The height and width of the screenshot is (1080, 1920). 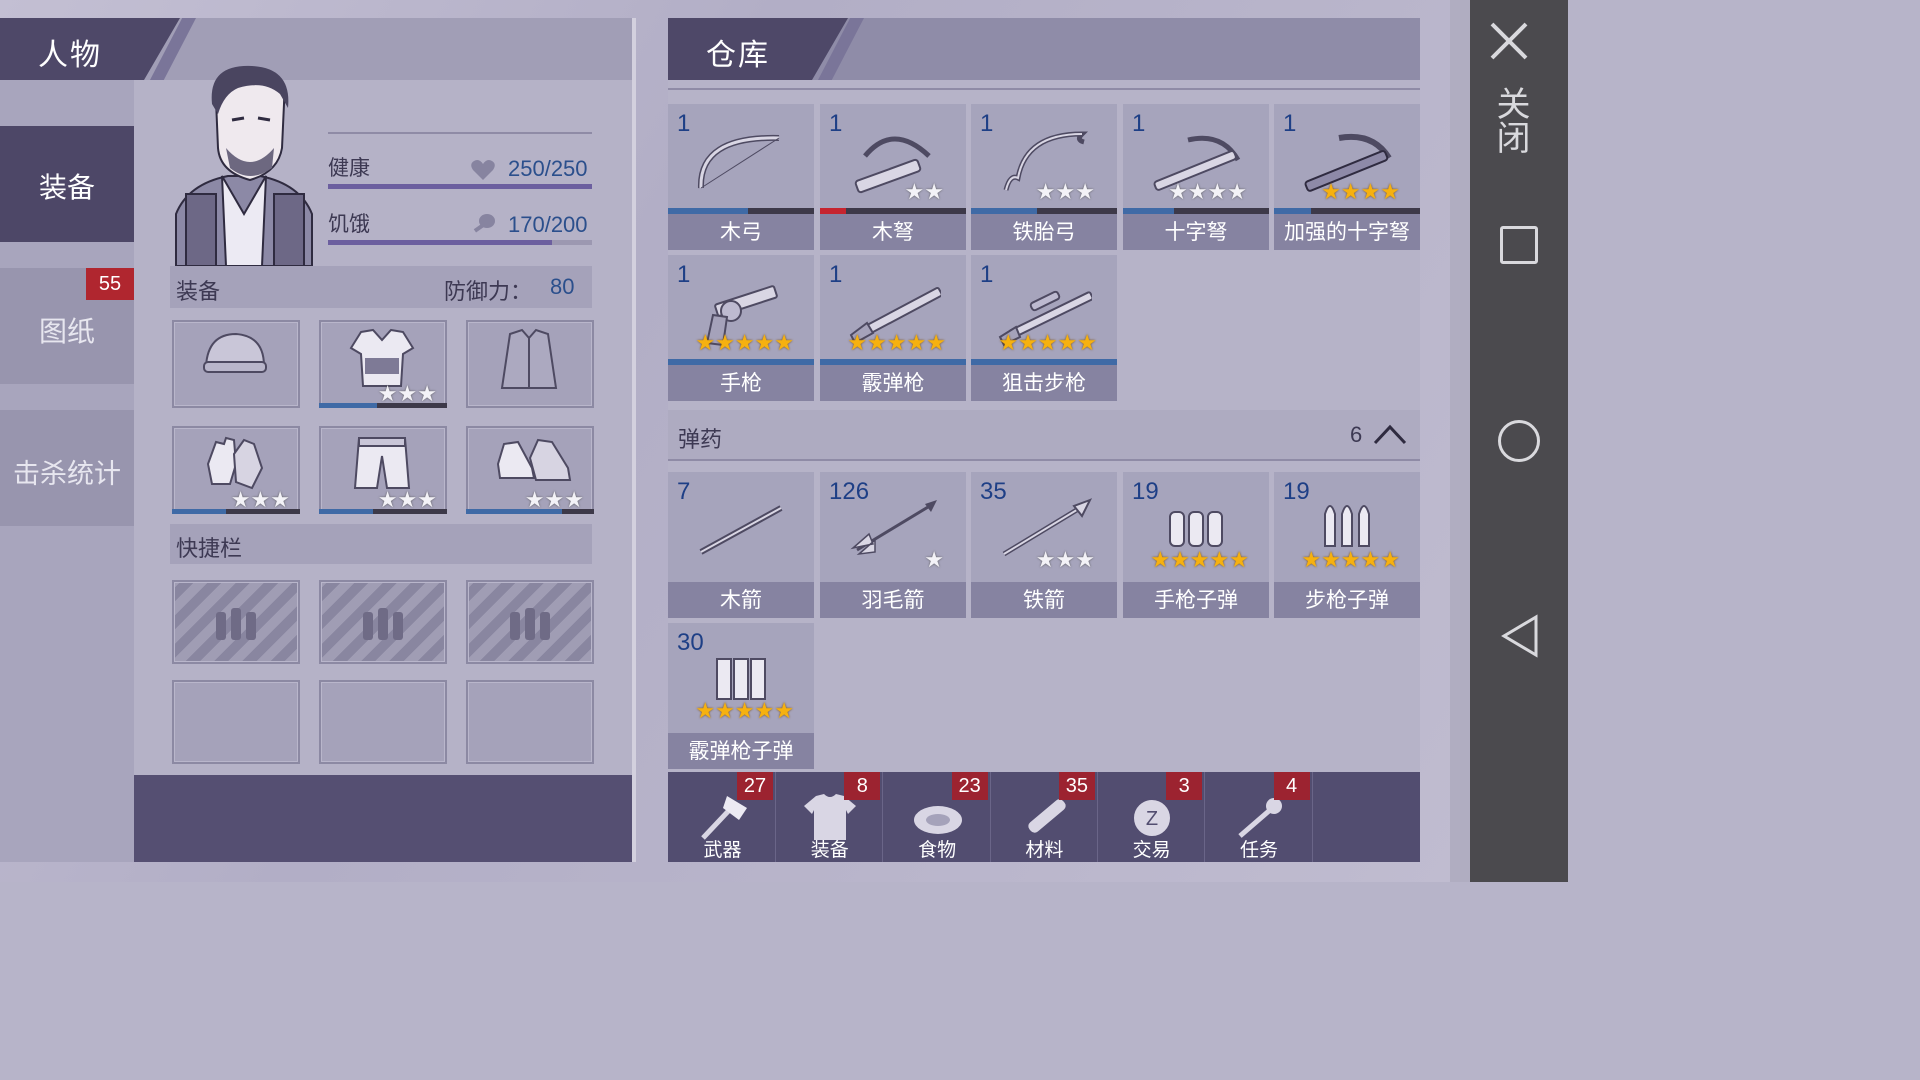 I want to click on item-name: 羽毛箭, so click(x=893, y=600).